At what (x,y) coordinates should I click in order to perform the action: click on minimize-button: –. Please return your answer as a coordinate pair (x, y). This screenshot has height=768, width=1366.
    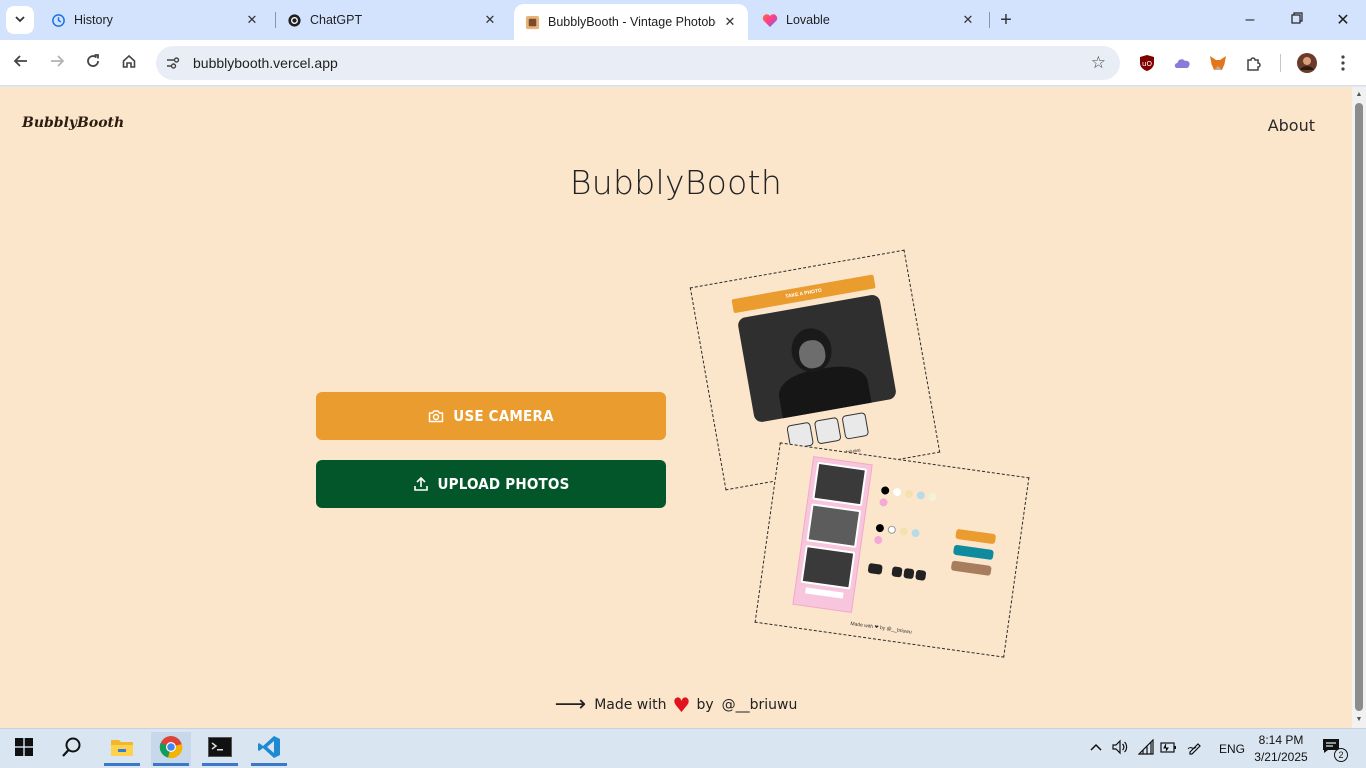
    Looking at the image, I should click on (1250, 20).